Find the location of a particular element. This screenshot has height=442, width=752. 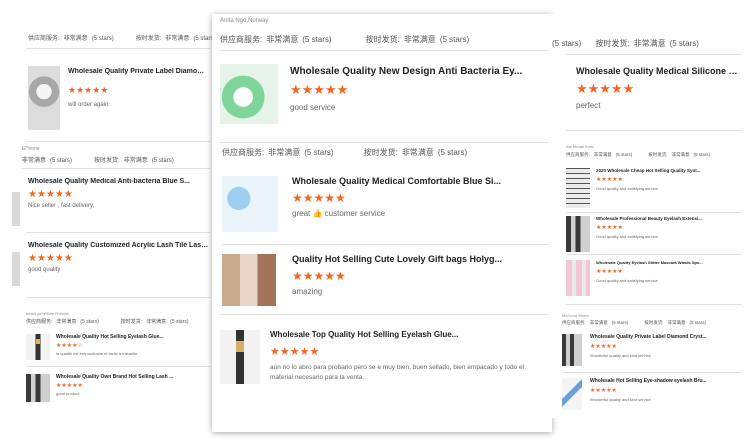

review-comment: great 👍 customer service is located at coordinates (339, 213).